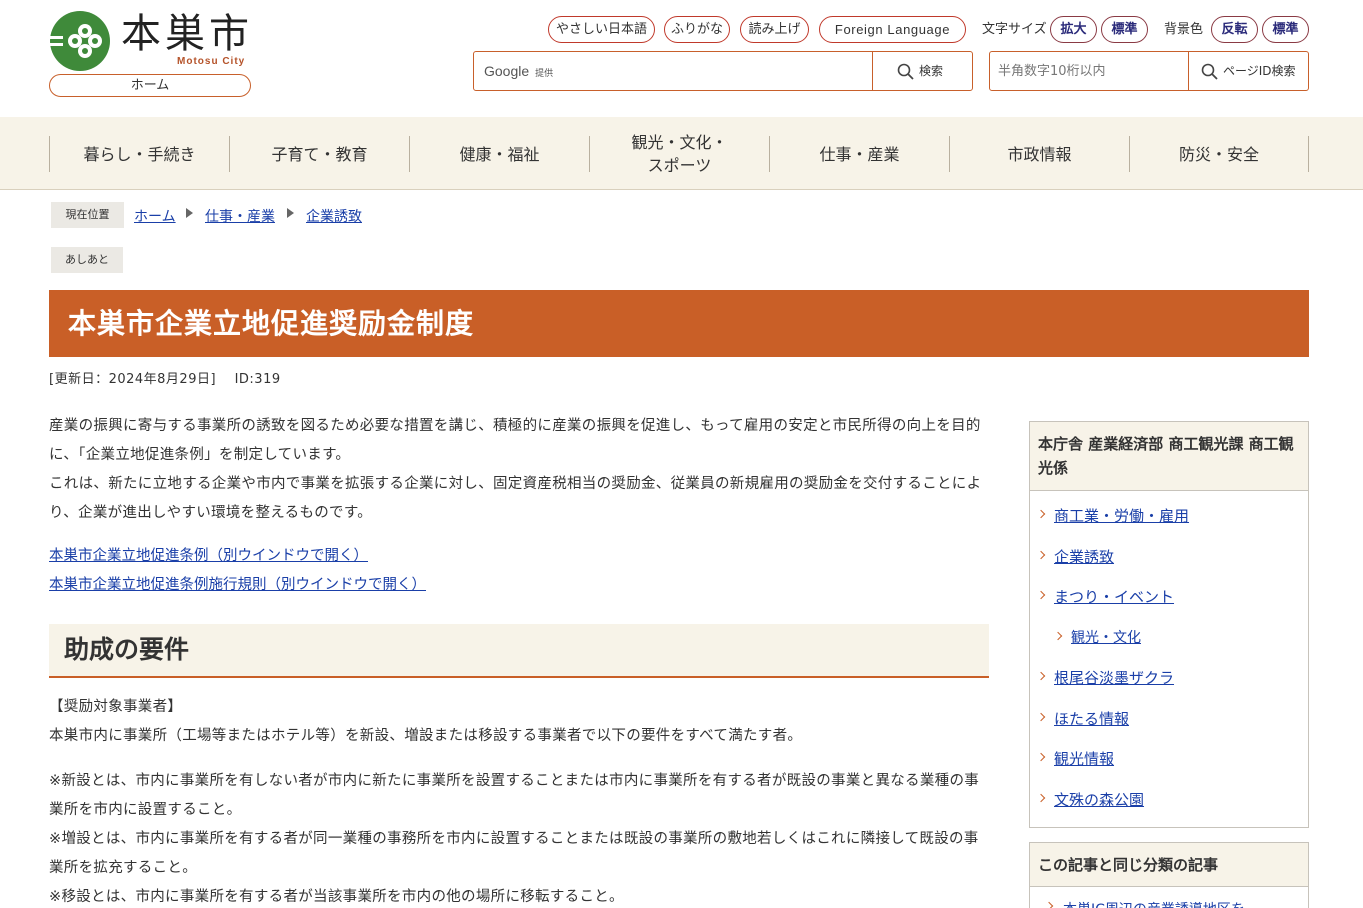 This screenshot has height=908, width=1363. Describe the element at coordinates (319, 154) in the screenshot. I see `nav-childcare: 子育て・教育` at that location.